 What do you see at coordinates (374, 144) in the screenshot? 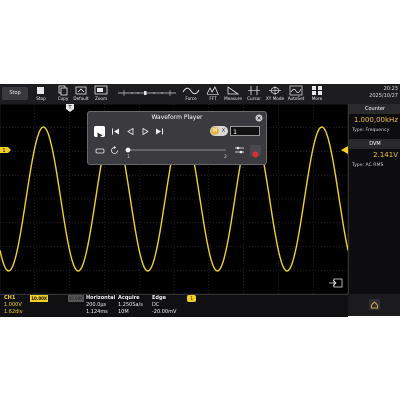
I see `dvm-header: DVM` at bounding box center [374, 144].